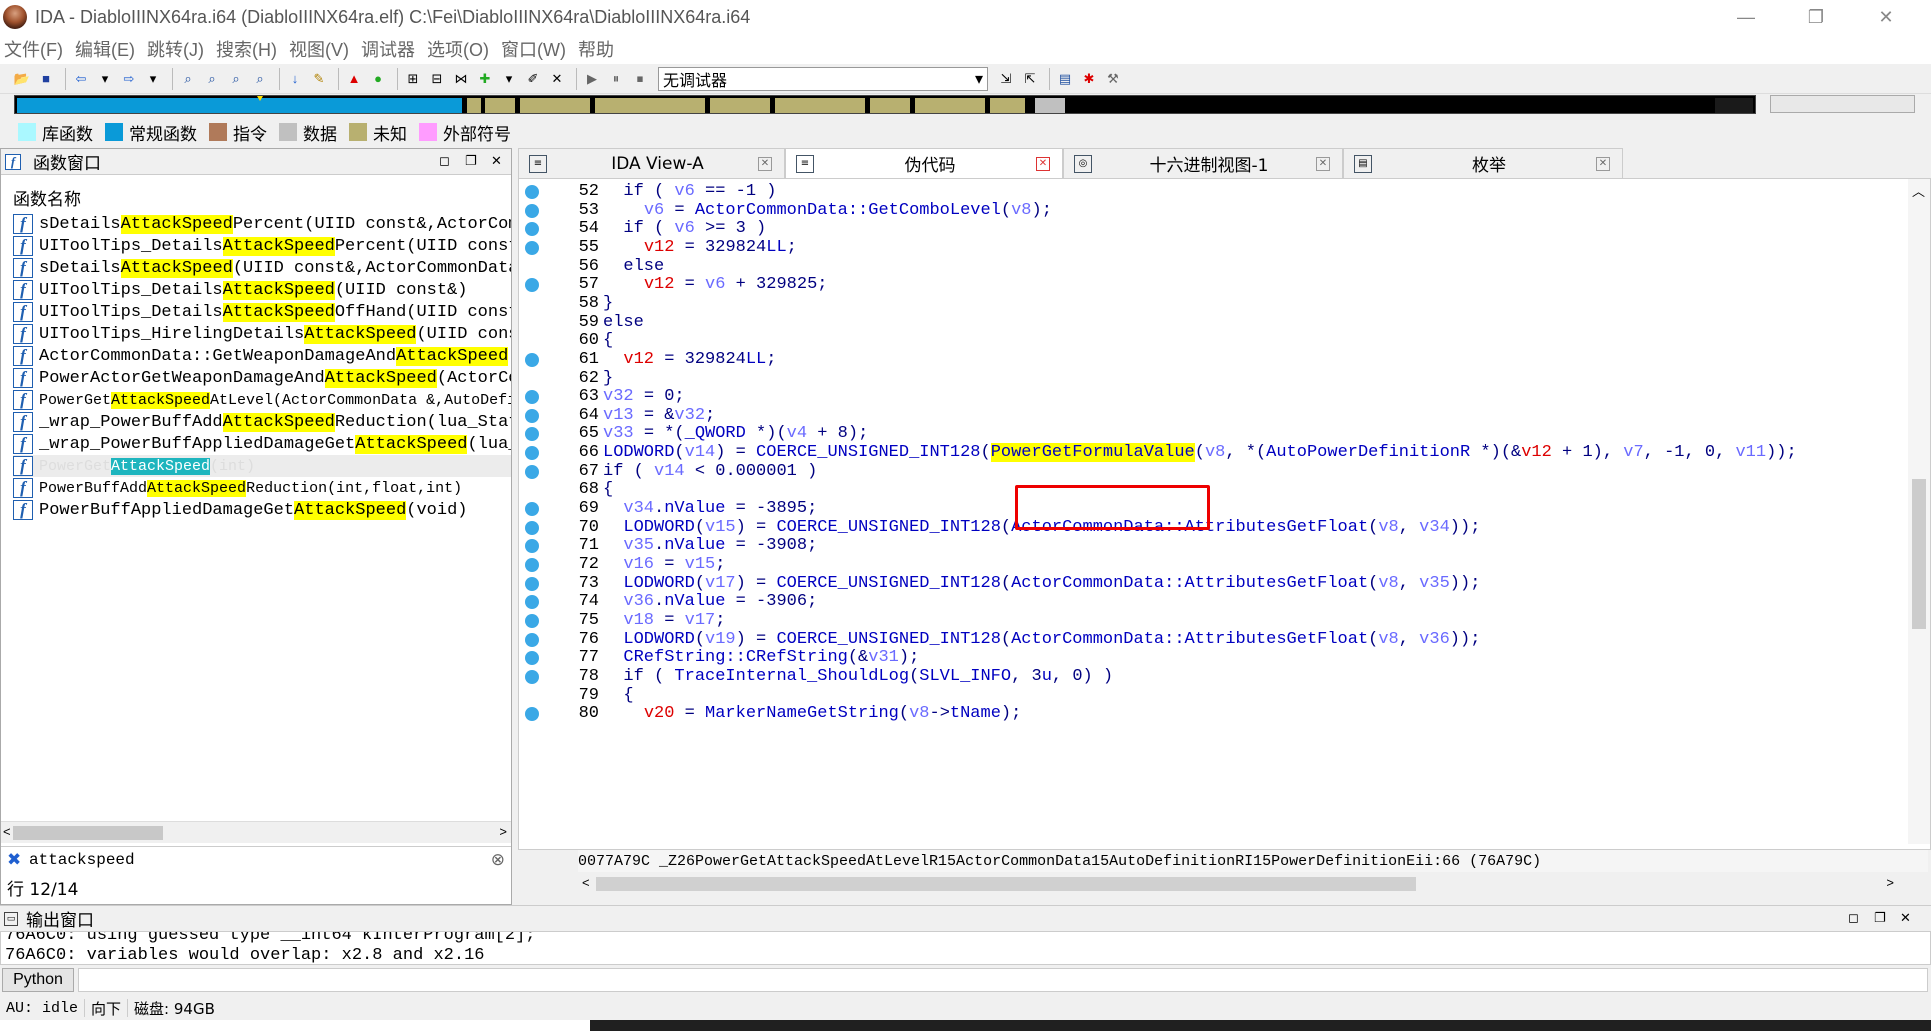 The image size is (1931, 1031). Describe the element at coordinates (1816, 17) in the screenshot. I see `restore-icon: ❐` at that location.